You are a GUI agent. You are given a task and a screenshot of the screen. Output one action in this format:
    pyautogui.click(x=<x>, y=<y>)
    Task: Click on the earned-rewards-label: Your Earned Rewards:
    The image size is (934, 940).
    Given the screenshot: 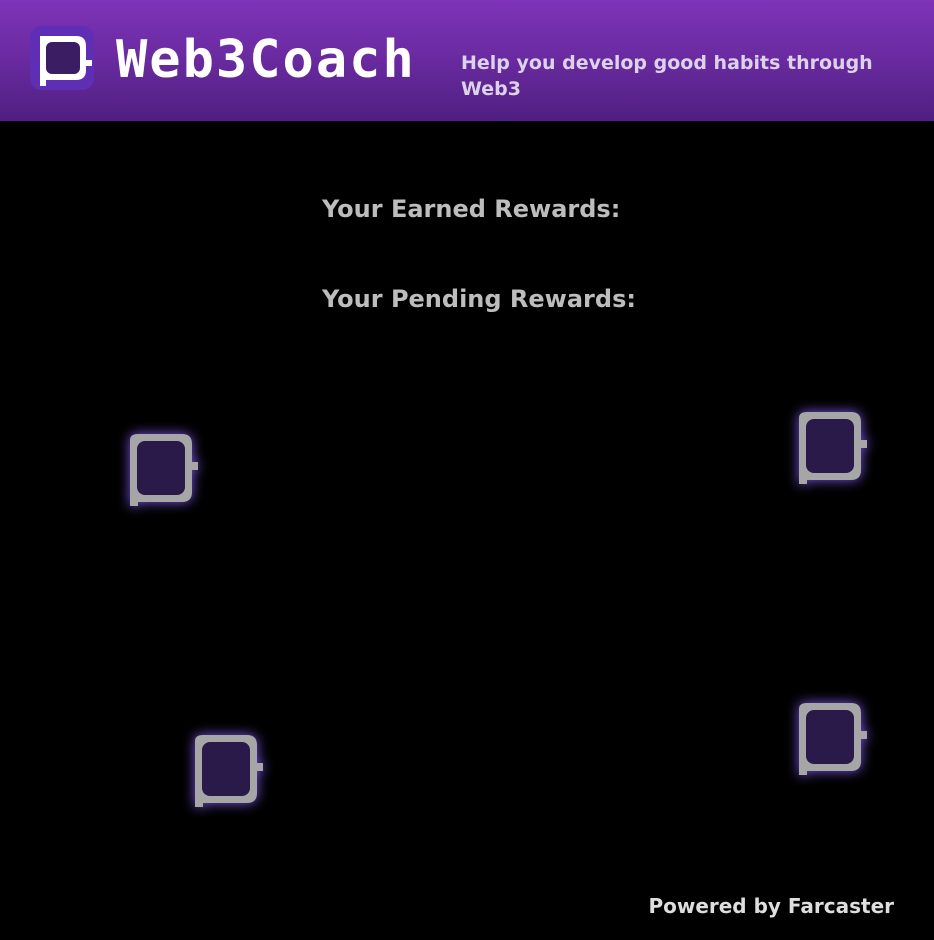 What is the action you would take?
    pyautogui.click(x=471, y=209)
    